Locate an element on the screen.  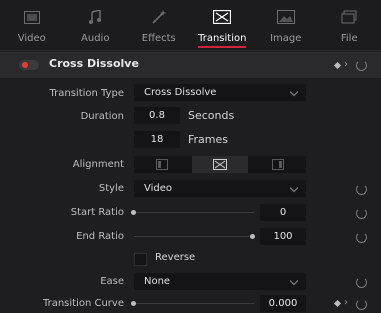
align-start-icon is located at coordinates (162, 164).